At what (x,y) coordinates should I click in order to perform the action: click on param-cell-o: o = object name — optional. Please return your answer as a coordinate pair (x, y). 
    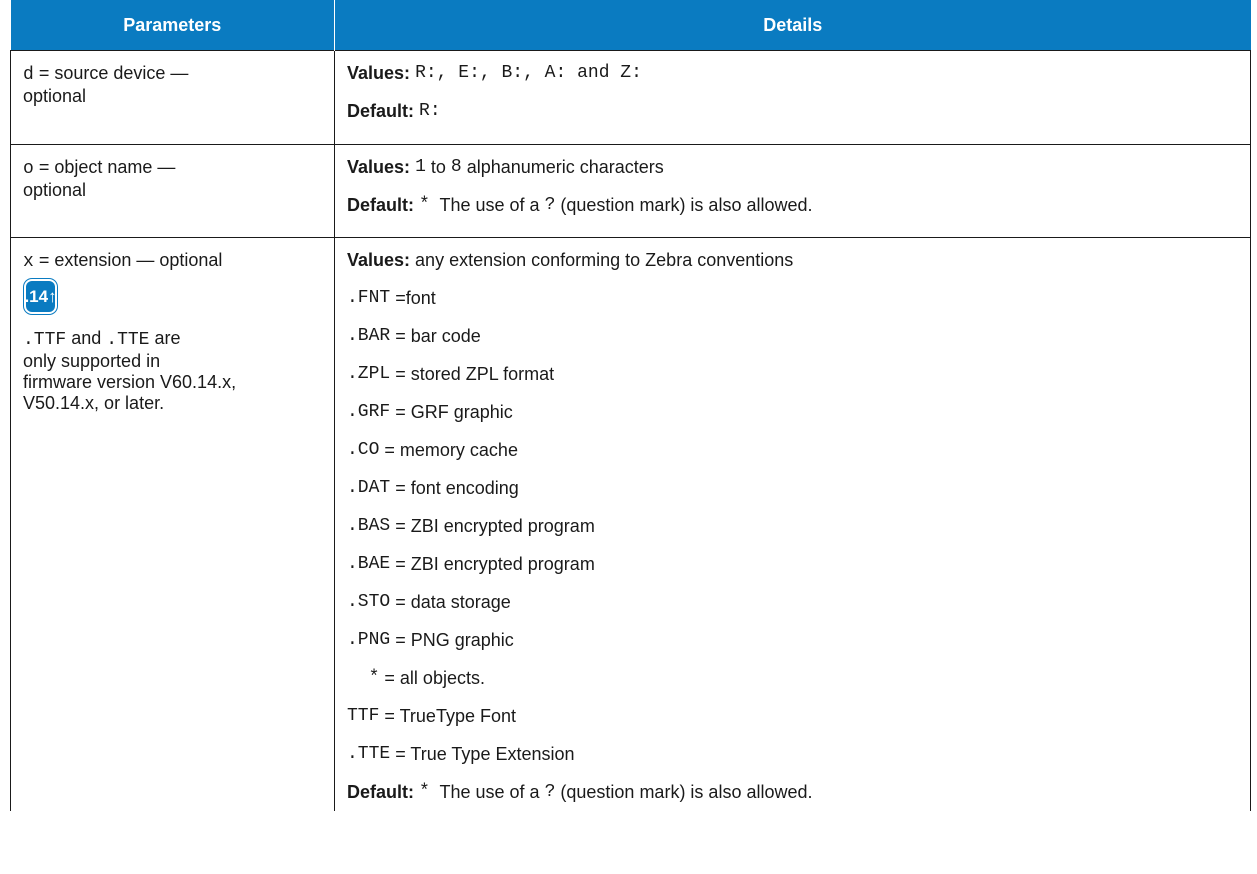
    Looking at the image, I should click on (172, 191).